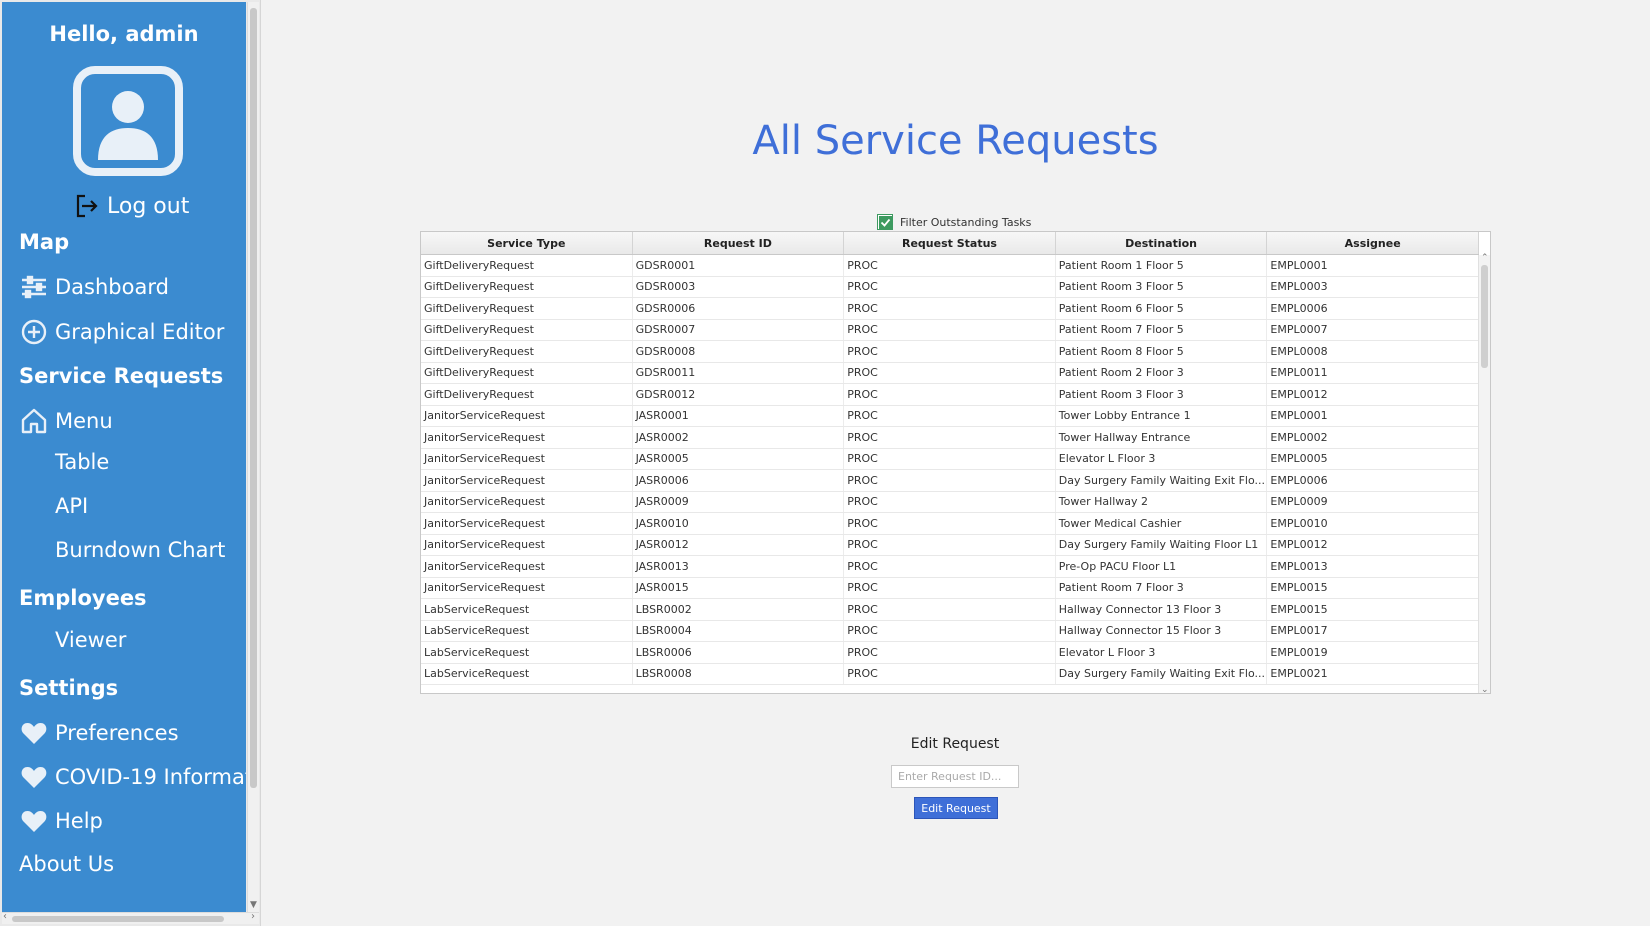 The width and height of the screenshot is (1650, 926). I want to click on sidebar-item-viewer: Viewer, so click(90, 640).